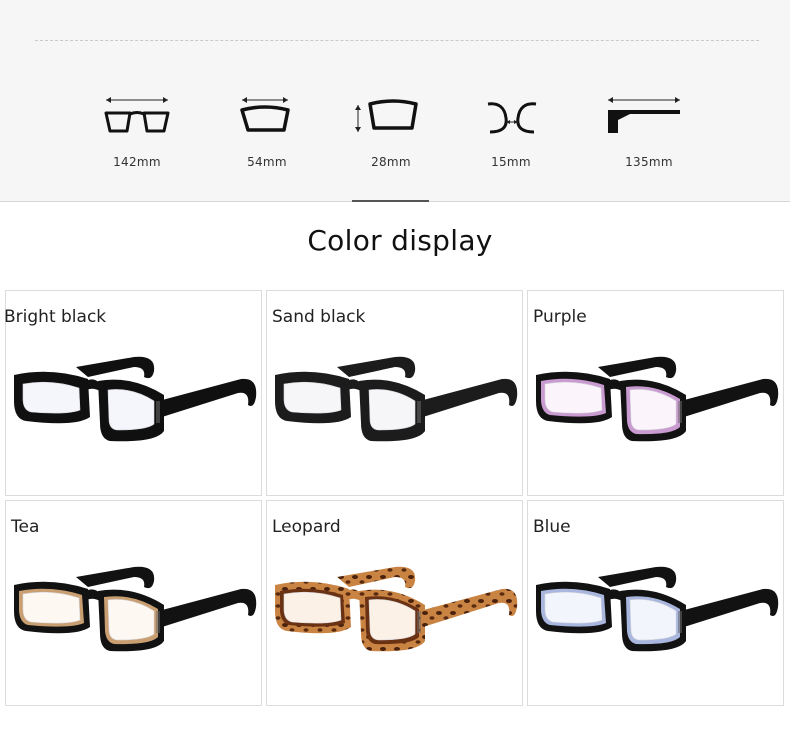 Image resolution: width=790 pixels, height=729 pixels. I want to click on color-tile-sand-black: Sand black, so click(394, 393).